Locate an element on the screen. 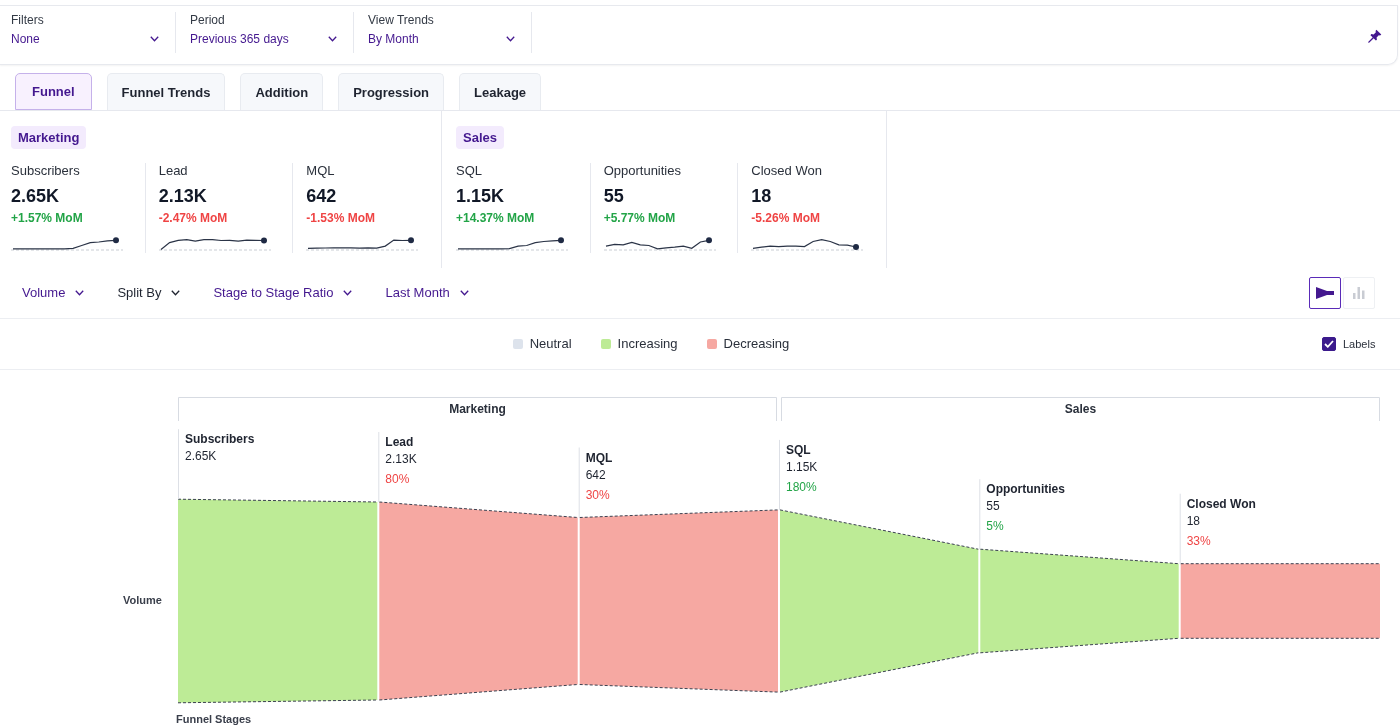 The width and height of the screenshot is (1400, 726). kpi-change: -2.47% MoM is located at coordinates (193, 218).